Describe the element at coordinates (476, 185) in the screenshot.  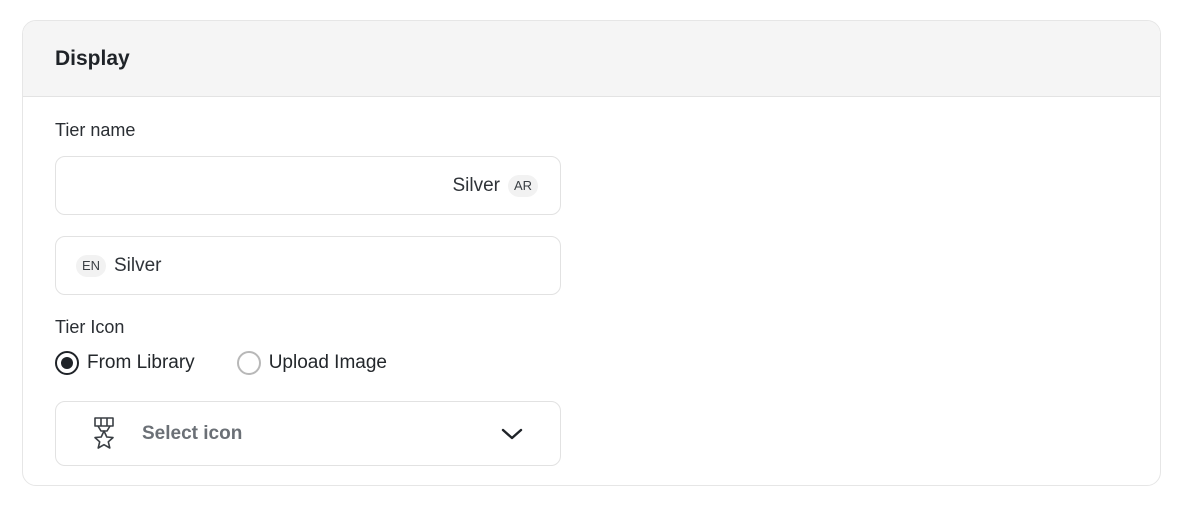
I see `tier-name-ar-value: Silver` at that location.